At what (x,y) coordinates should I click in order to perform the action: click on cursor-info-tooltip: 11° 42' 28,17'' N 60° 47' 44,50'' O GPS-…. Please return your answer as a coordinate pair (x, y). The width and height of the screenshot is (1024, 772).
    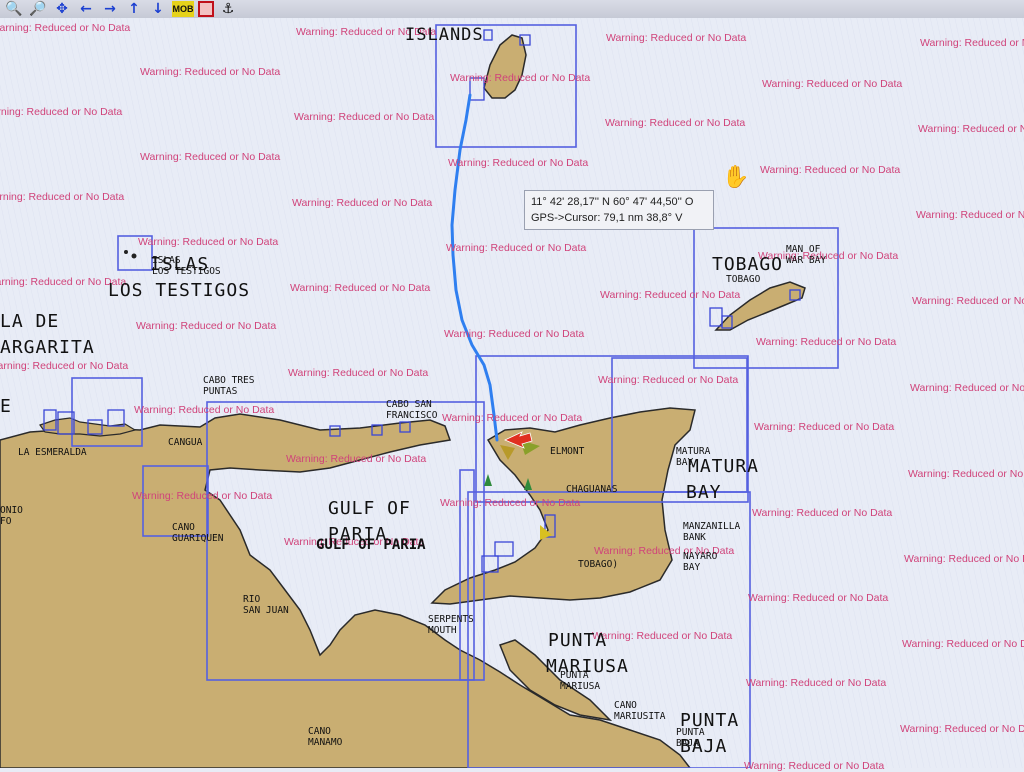
    Looking at the image, I should click on (619, 210).